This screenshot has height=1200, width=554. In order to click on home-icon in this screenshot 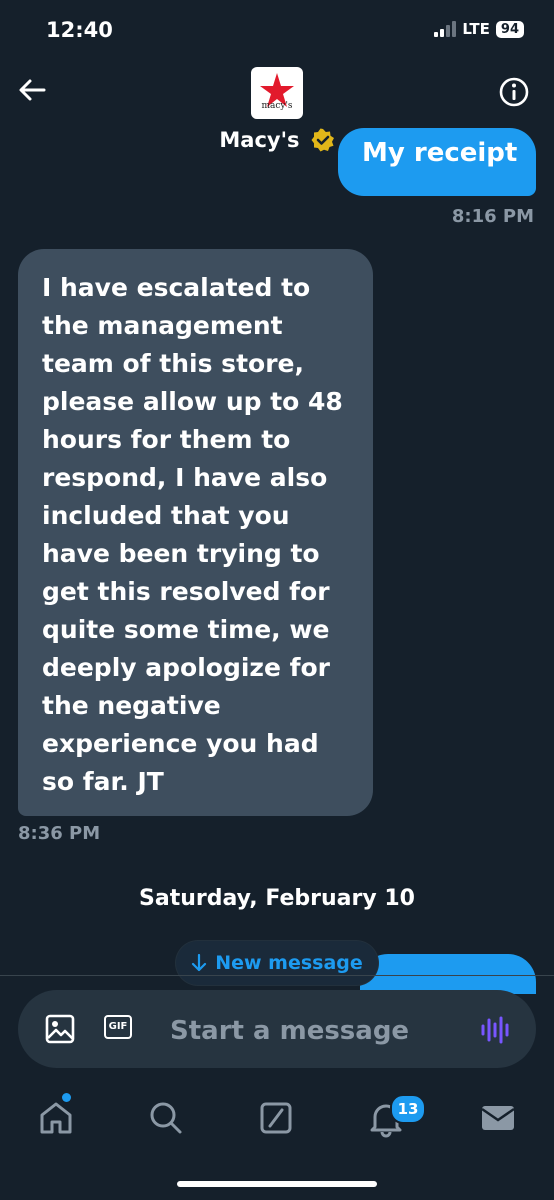, I will do `click(56, 1118)`.